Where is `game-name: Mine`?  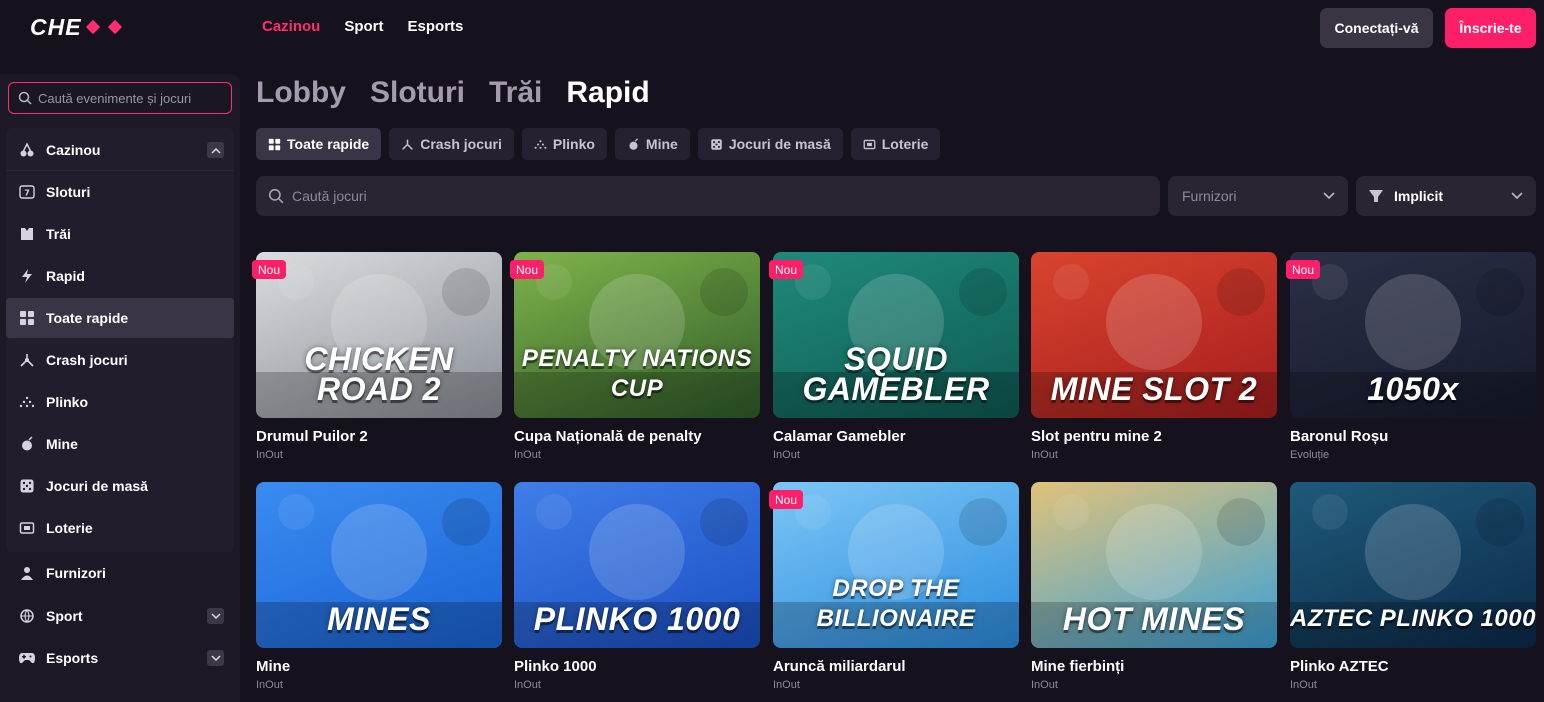 game-name: Mine is located at coordinates (379, 666).